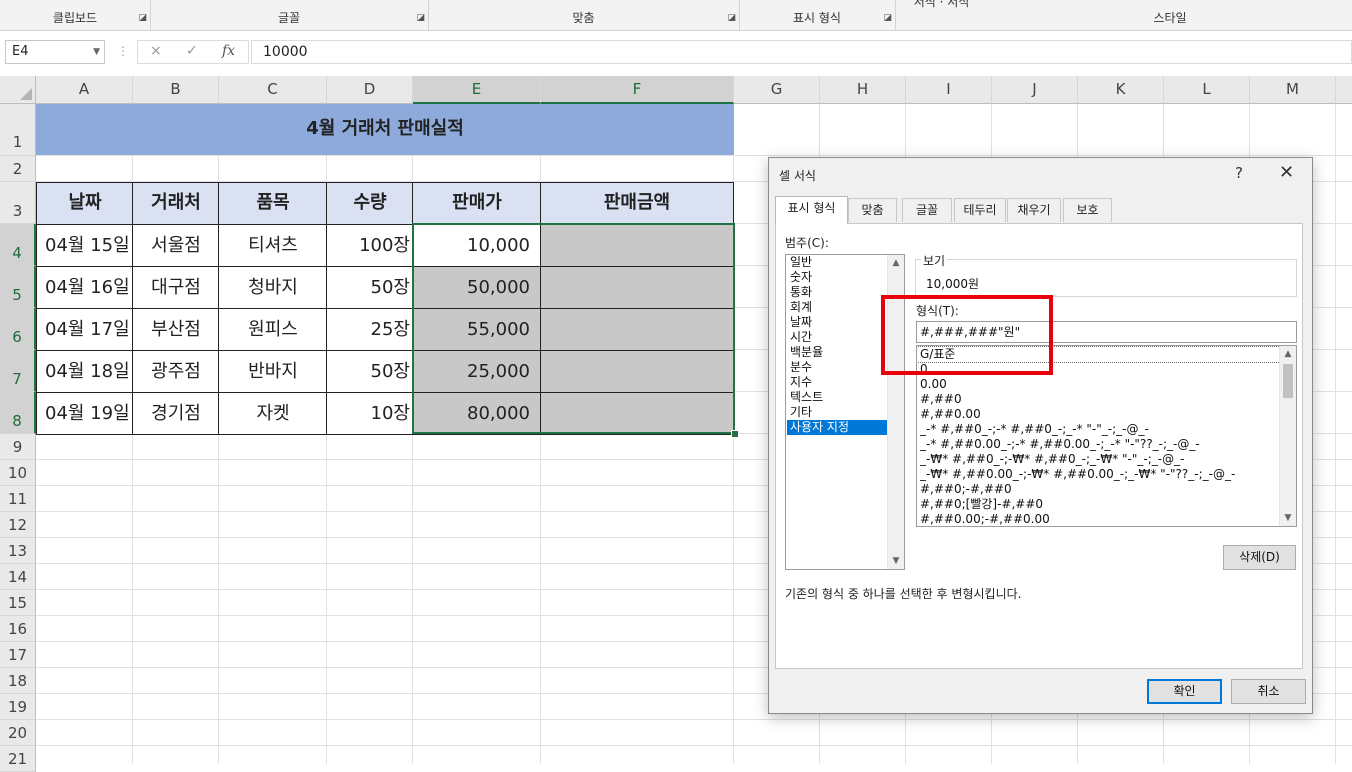  What do you see at coordinates (176, 245) in the screenshot?
I see `table-cell-client: 서울점` at bounding box center [176, 245].